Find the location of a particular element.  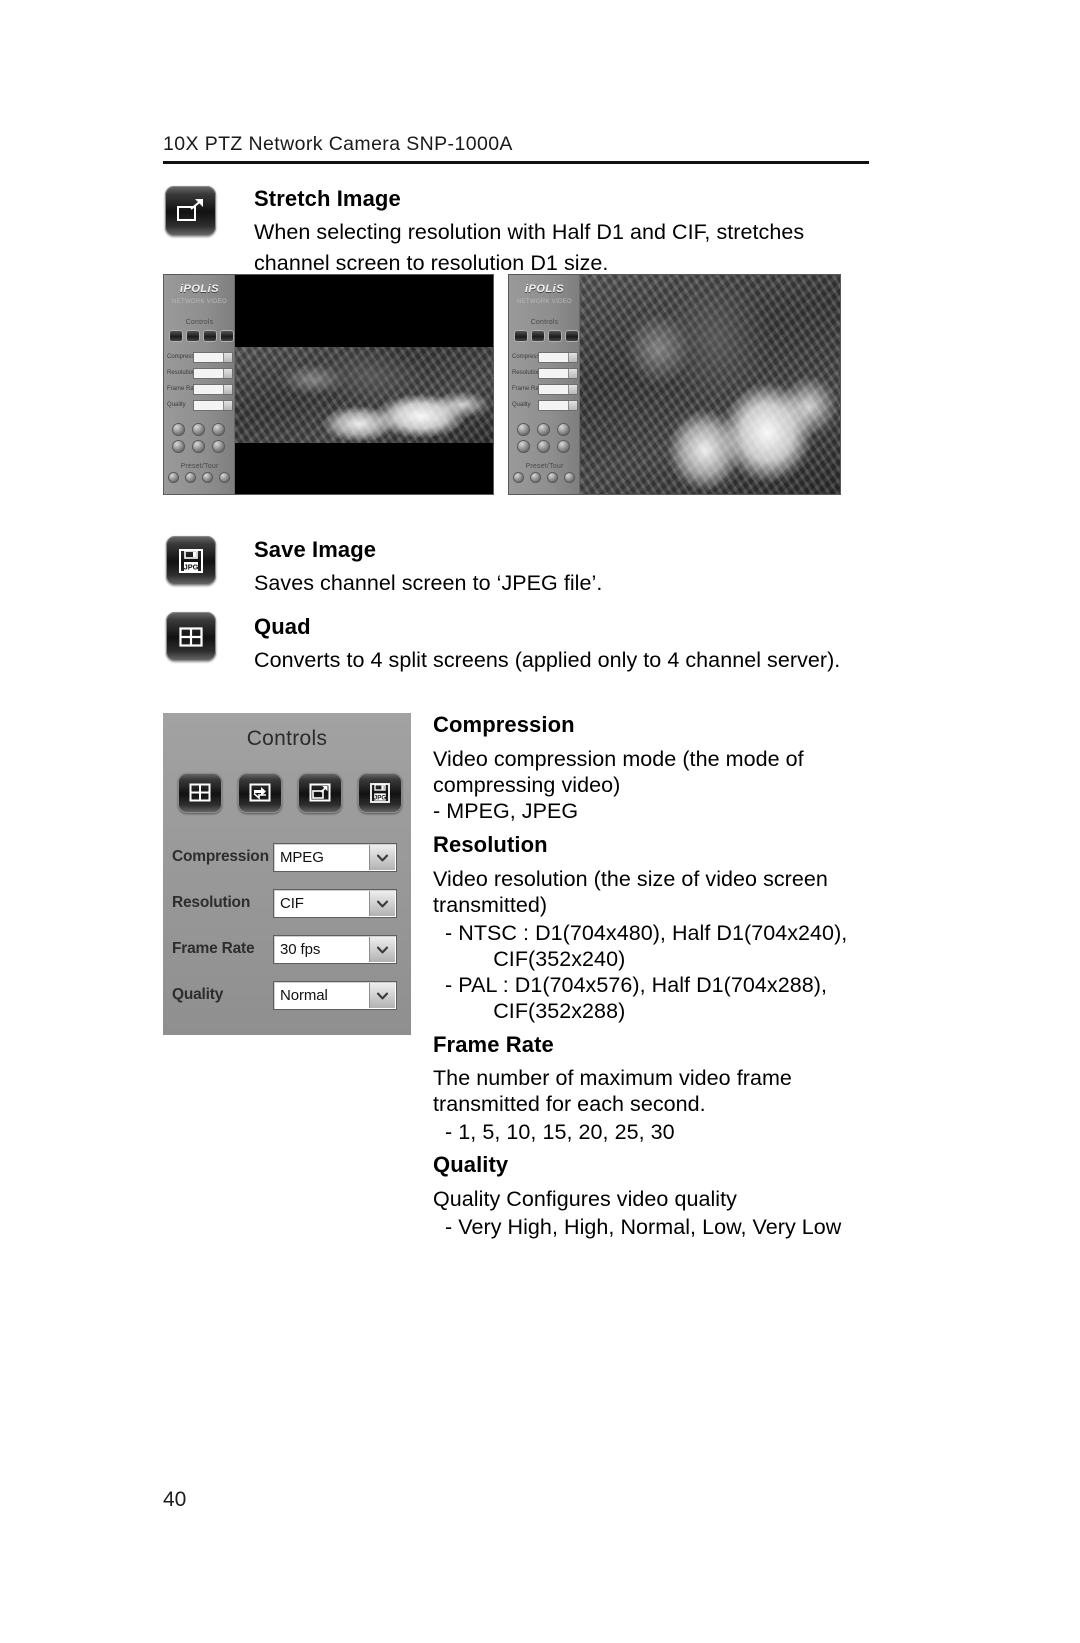

desc-title-framerate: Frame Rate is located at coordinates (493, 1044).